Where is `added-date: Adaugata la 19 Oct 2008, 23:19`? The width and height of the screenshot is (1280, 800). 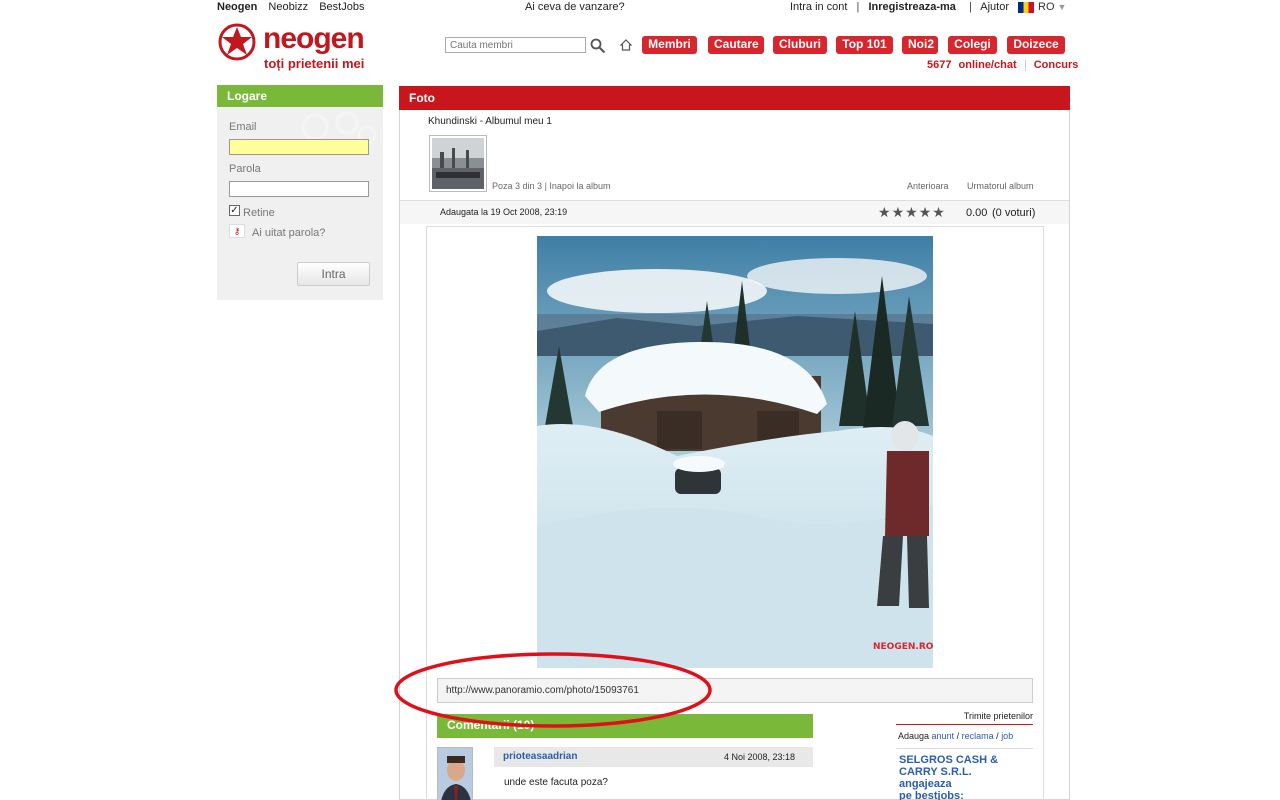 added-date: Adaugata la 19 Oct 2008, 23:19 is located at coordinates (504, 212).